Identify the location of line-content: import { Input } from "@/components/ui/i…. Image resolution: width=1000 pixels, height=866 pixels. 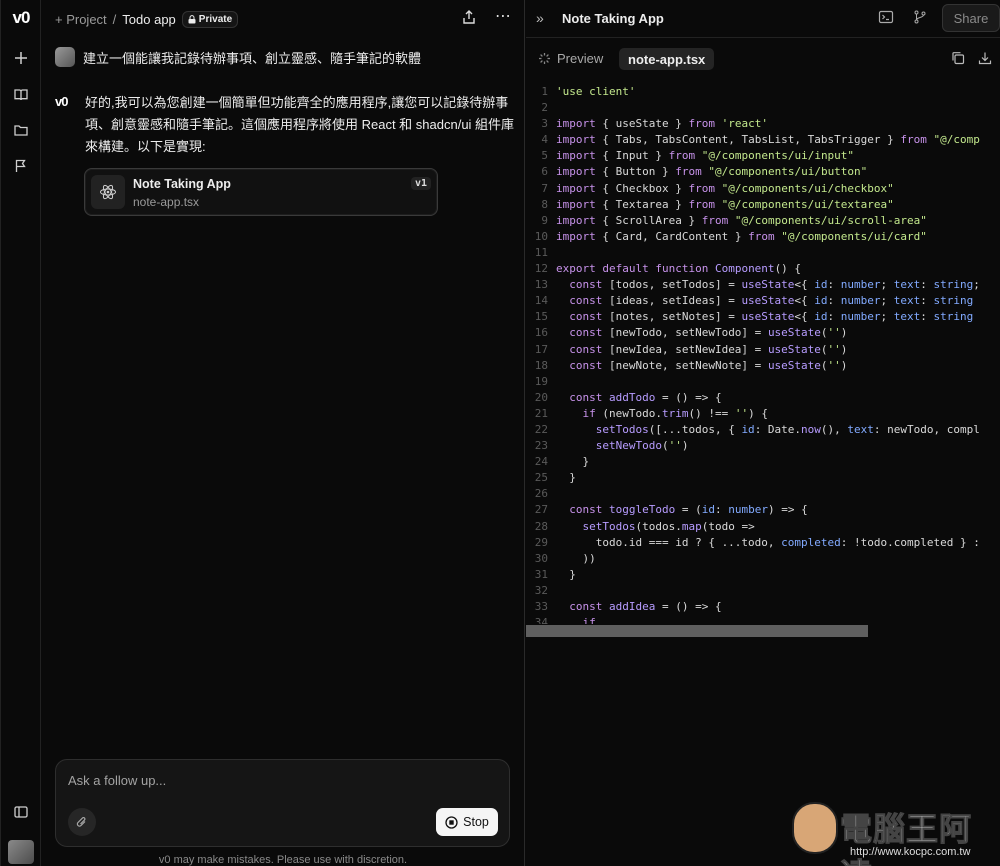
(701, 156).